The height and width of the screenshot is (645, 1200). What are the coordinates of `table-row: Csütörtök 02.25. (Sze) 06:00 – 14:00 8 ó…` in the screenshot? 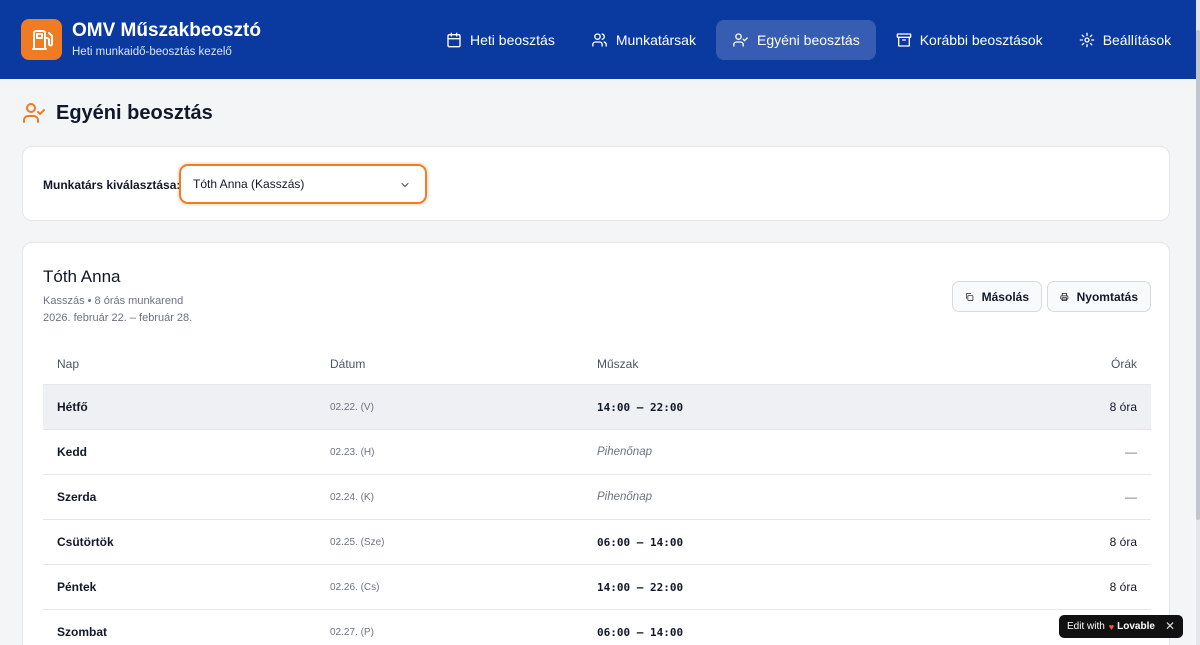 It's located at (597, 542).